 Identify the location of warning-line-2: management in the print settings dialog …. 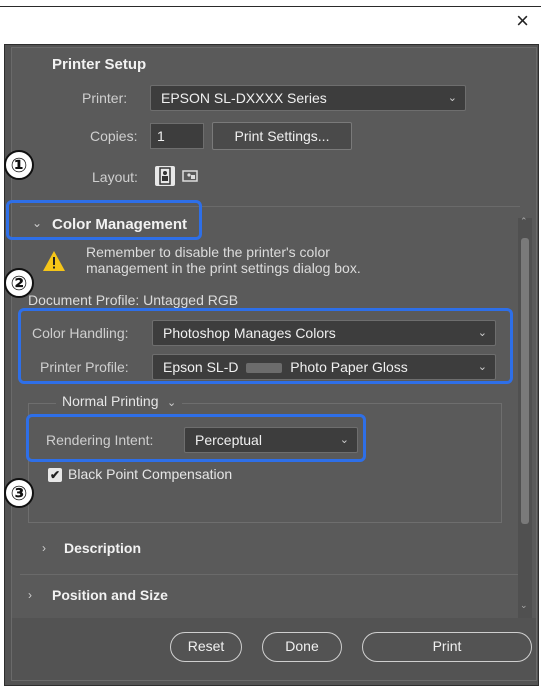
(223, 268).